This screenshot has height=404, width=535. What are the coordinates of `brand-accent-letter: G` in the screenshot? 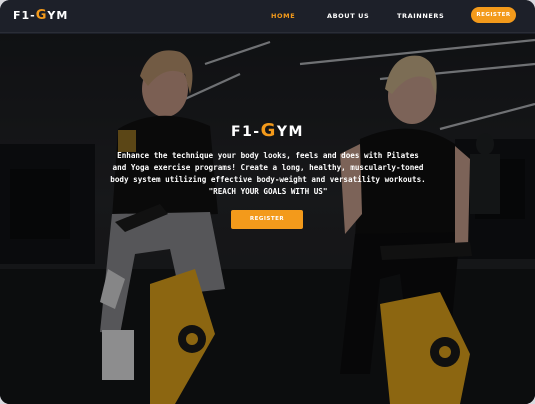 It's located at (41, 15).